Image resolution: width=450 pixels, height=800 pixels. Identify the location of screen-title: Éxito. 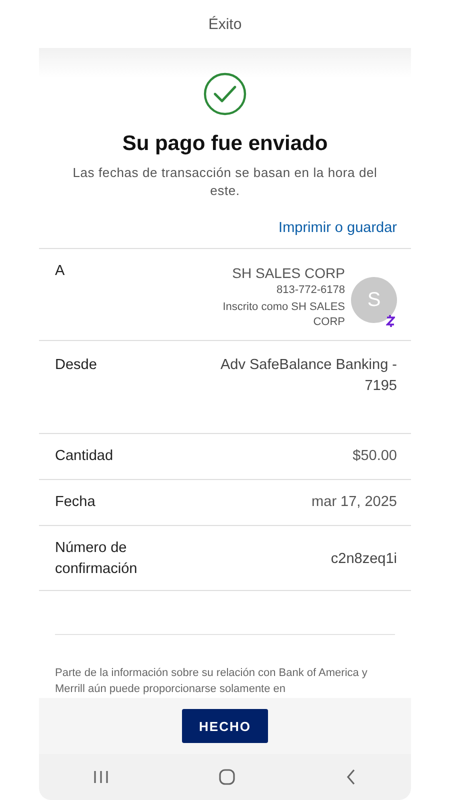
(225, 24).